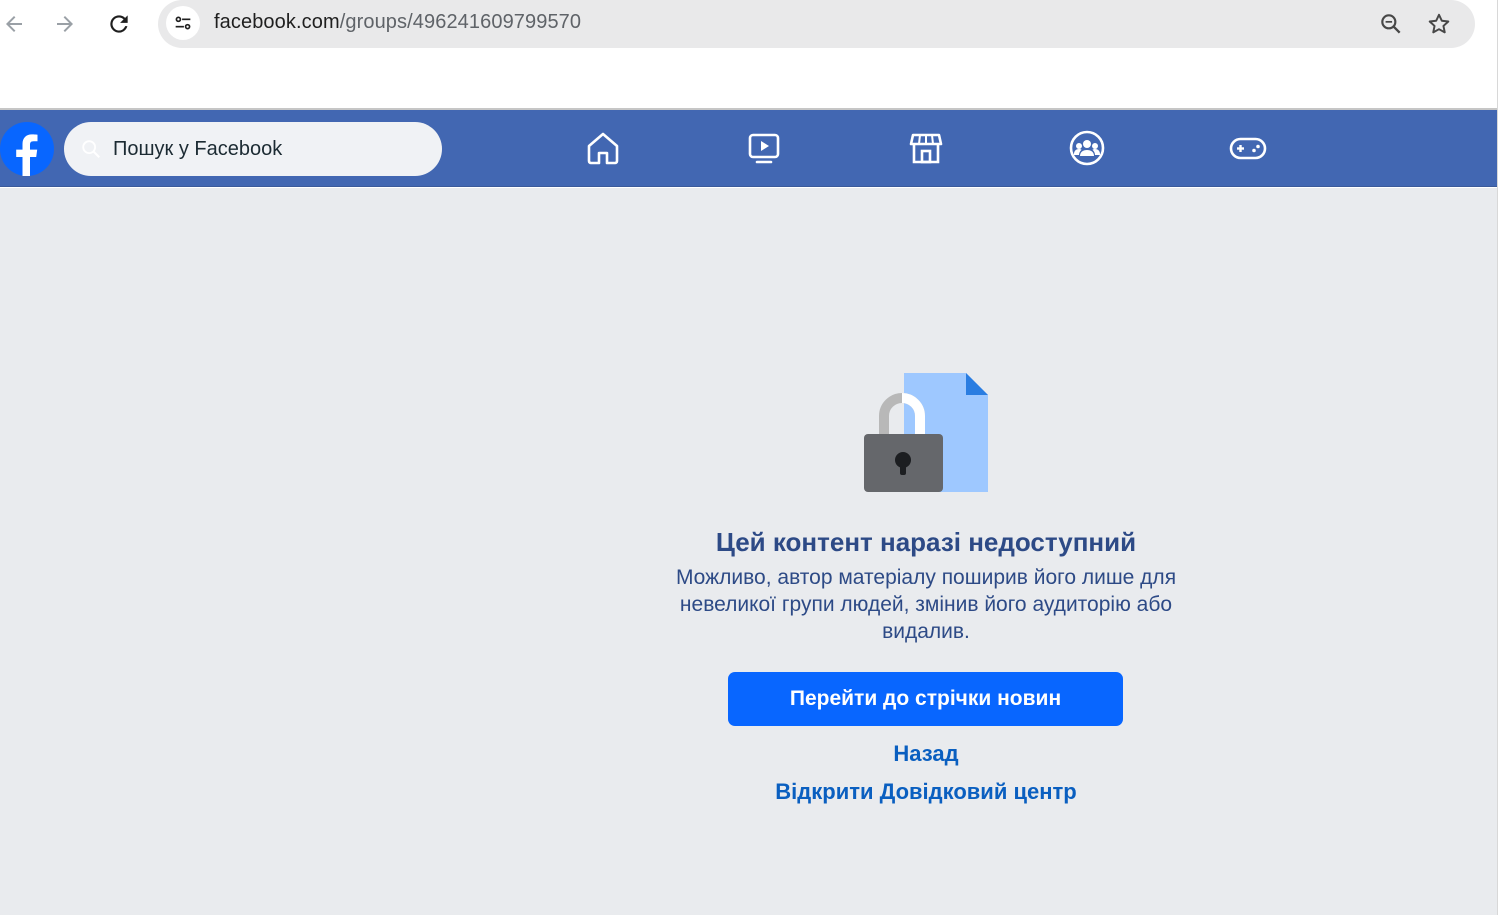 The height and width of the screenshot is (915, 1498). I want to click on locked-content-illustration, so click(925, 434).